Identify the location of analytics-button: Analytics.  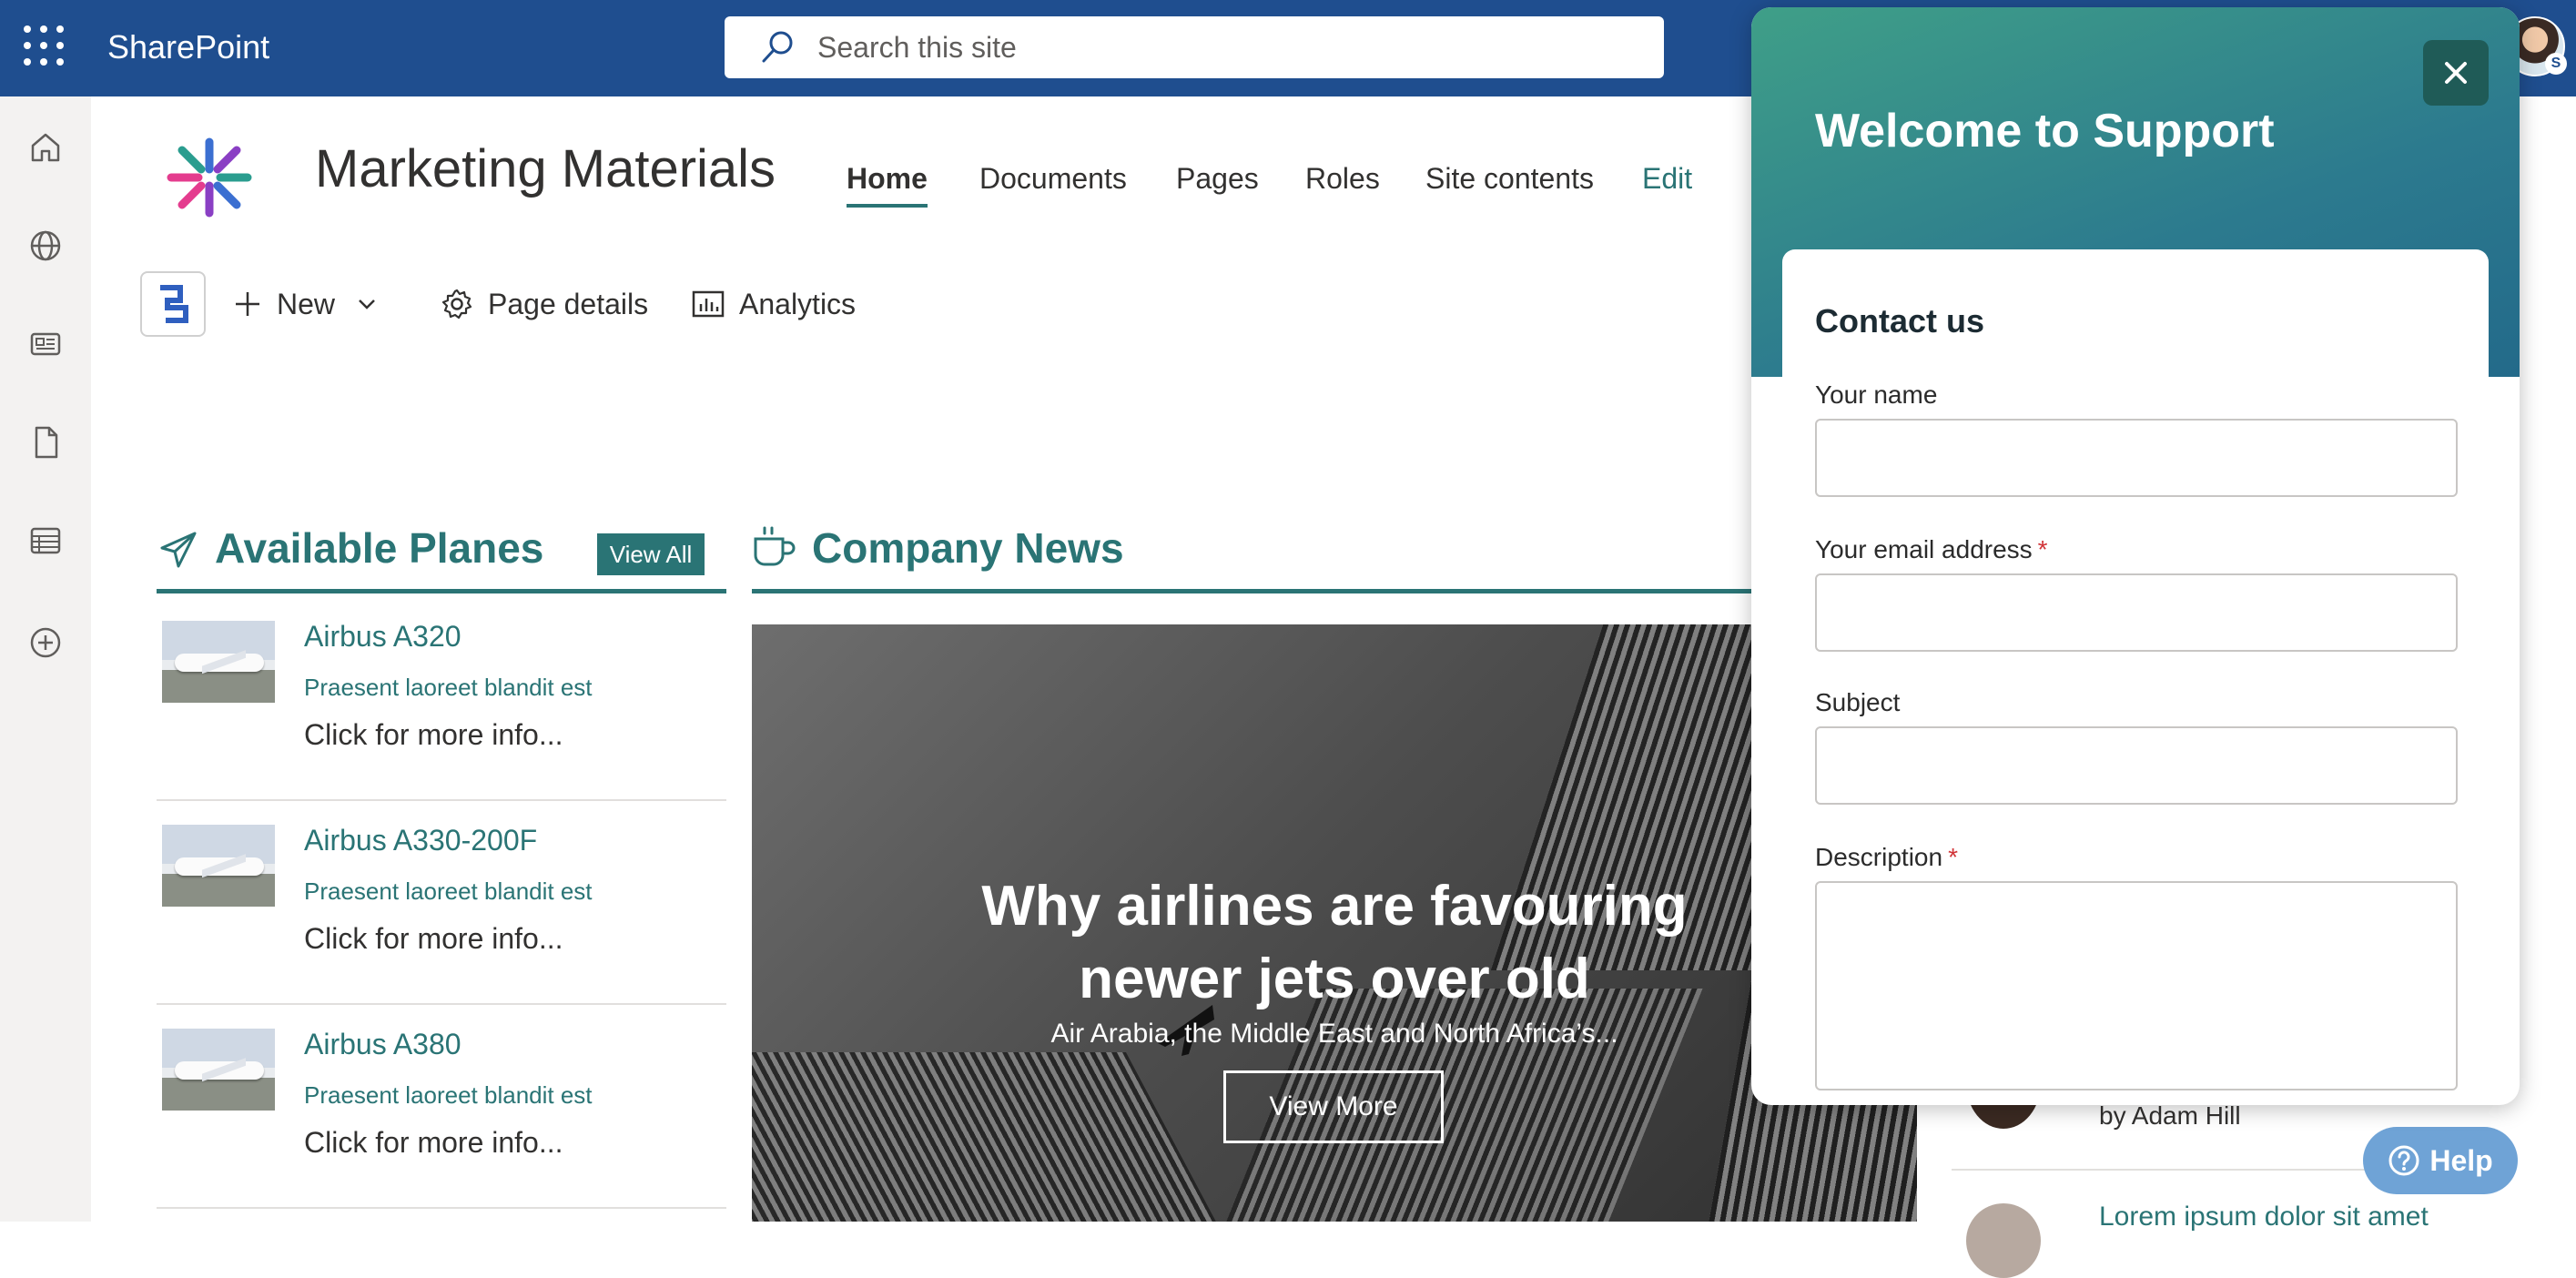
(774, 304).